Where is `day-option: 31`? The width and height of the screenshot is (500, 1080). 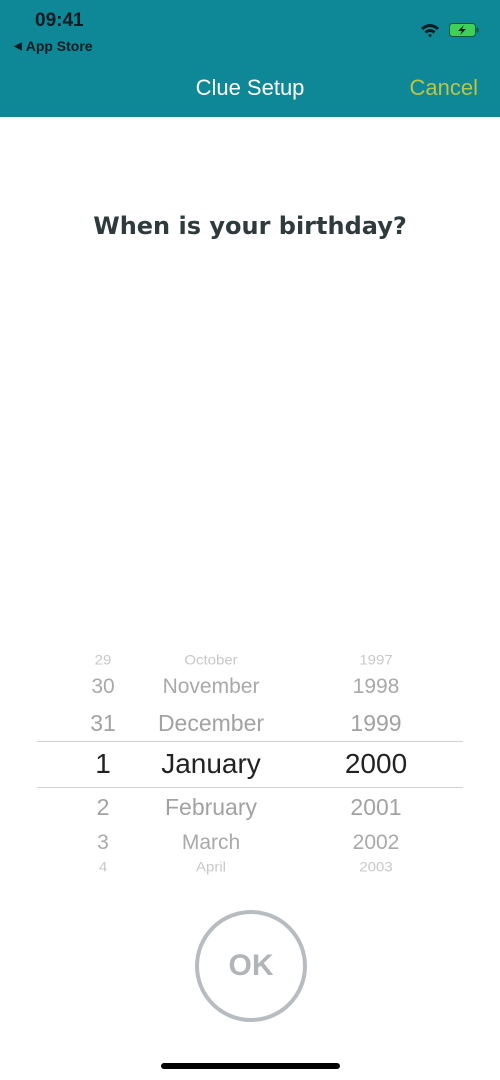
day-option: 31 is located at coordinates (103, 723).